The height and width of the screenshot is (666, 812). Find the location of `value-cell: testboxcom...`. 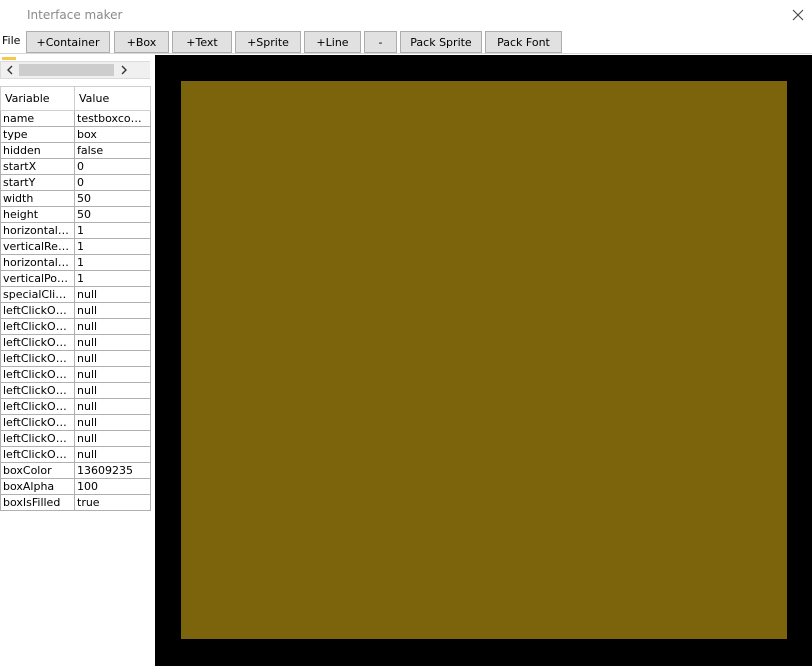

value-cell: testboxcom... is located at coordinates (112, 118).